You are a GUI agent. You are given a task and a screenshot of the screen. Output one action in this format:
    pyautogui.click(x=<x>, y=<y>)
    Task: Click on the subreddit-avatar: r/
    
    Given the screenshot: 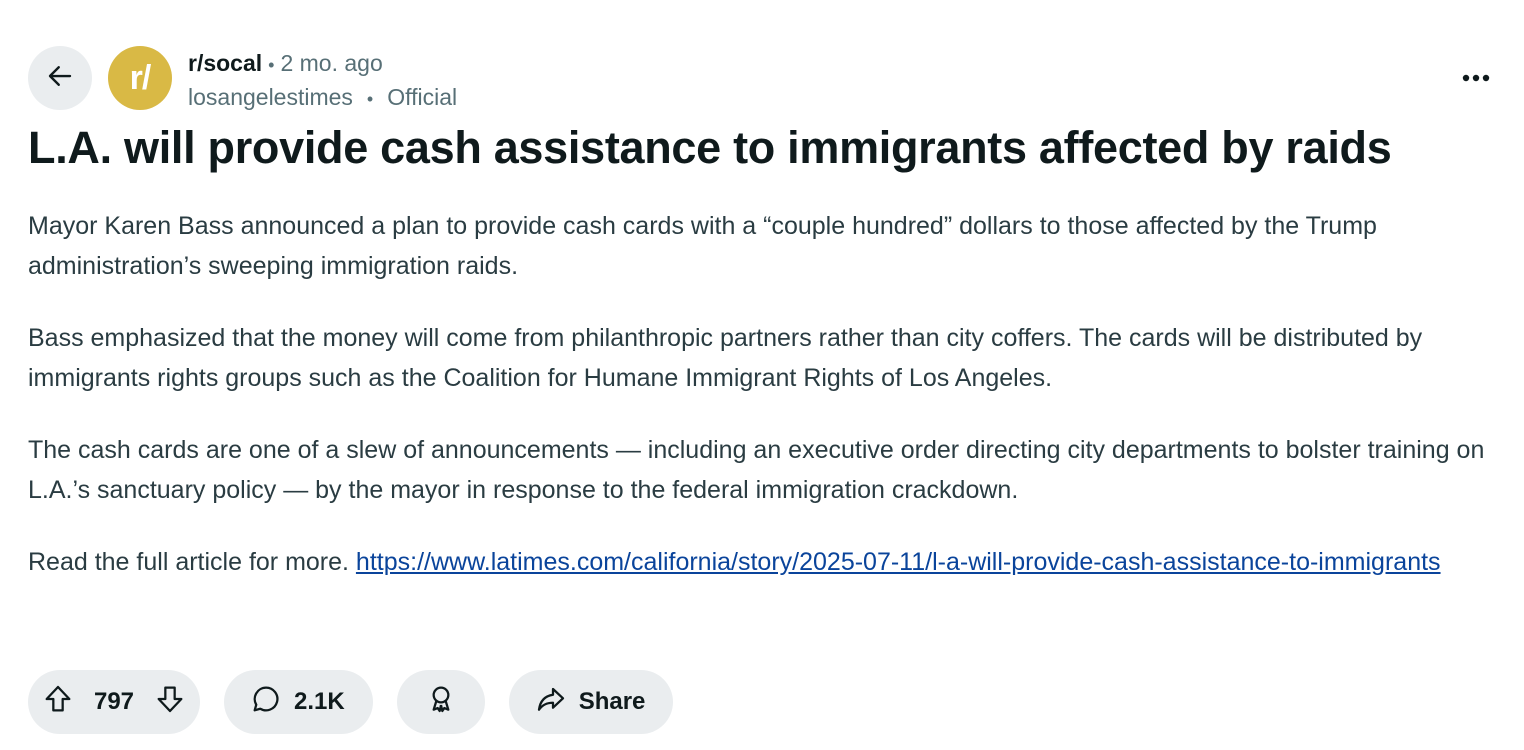 What is the action you would take?
    pyautogui.click(x=140, y=78)
    